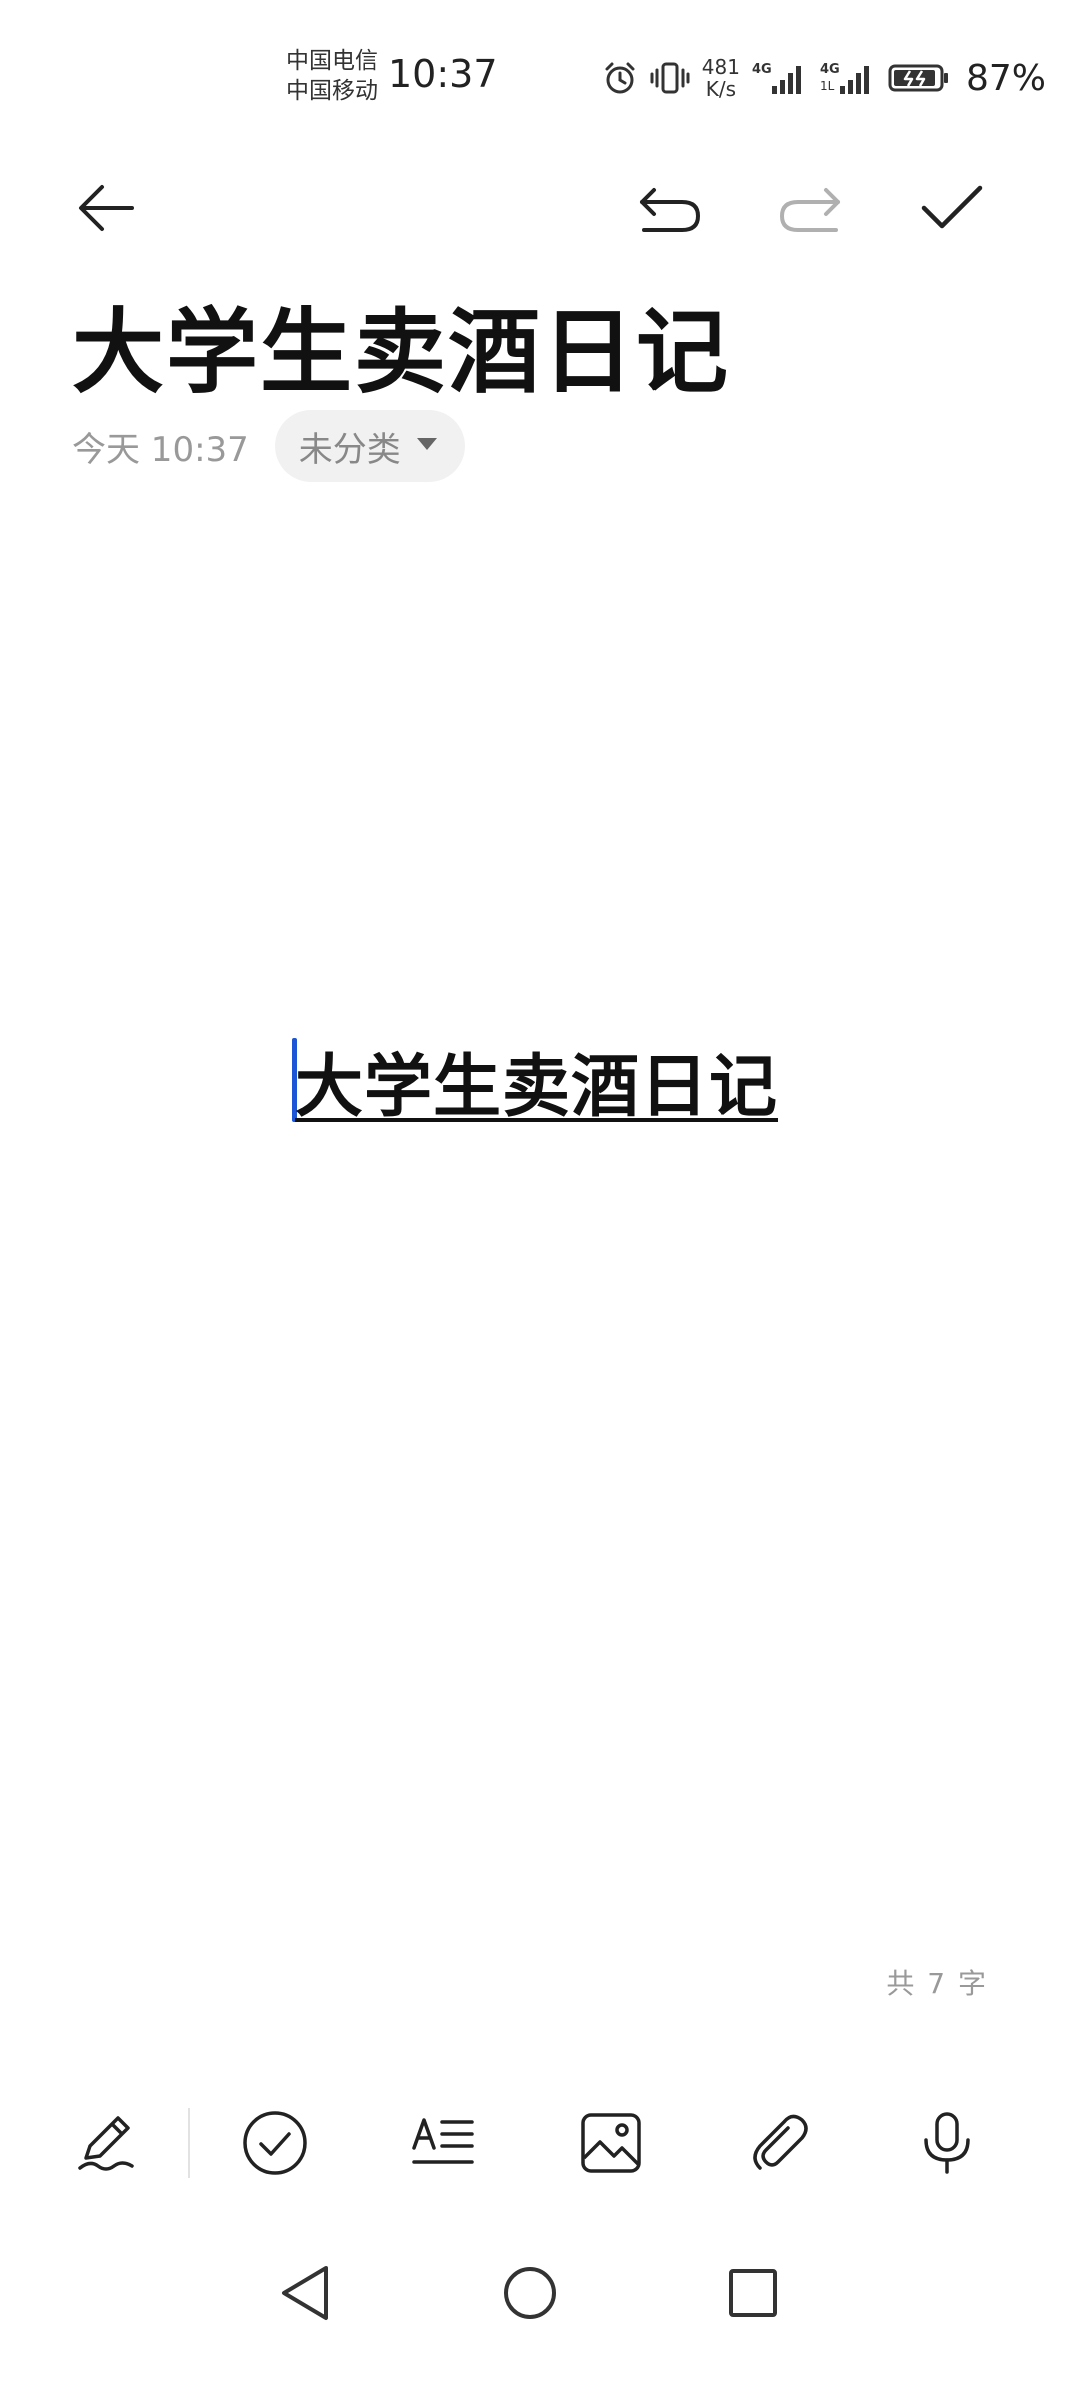  I want to click on voice-input-button, so click(947, 2145).